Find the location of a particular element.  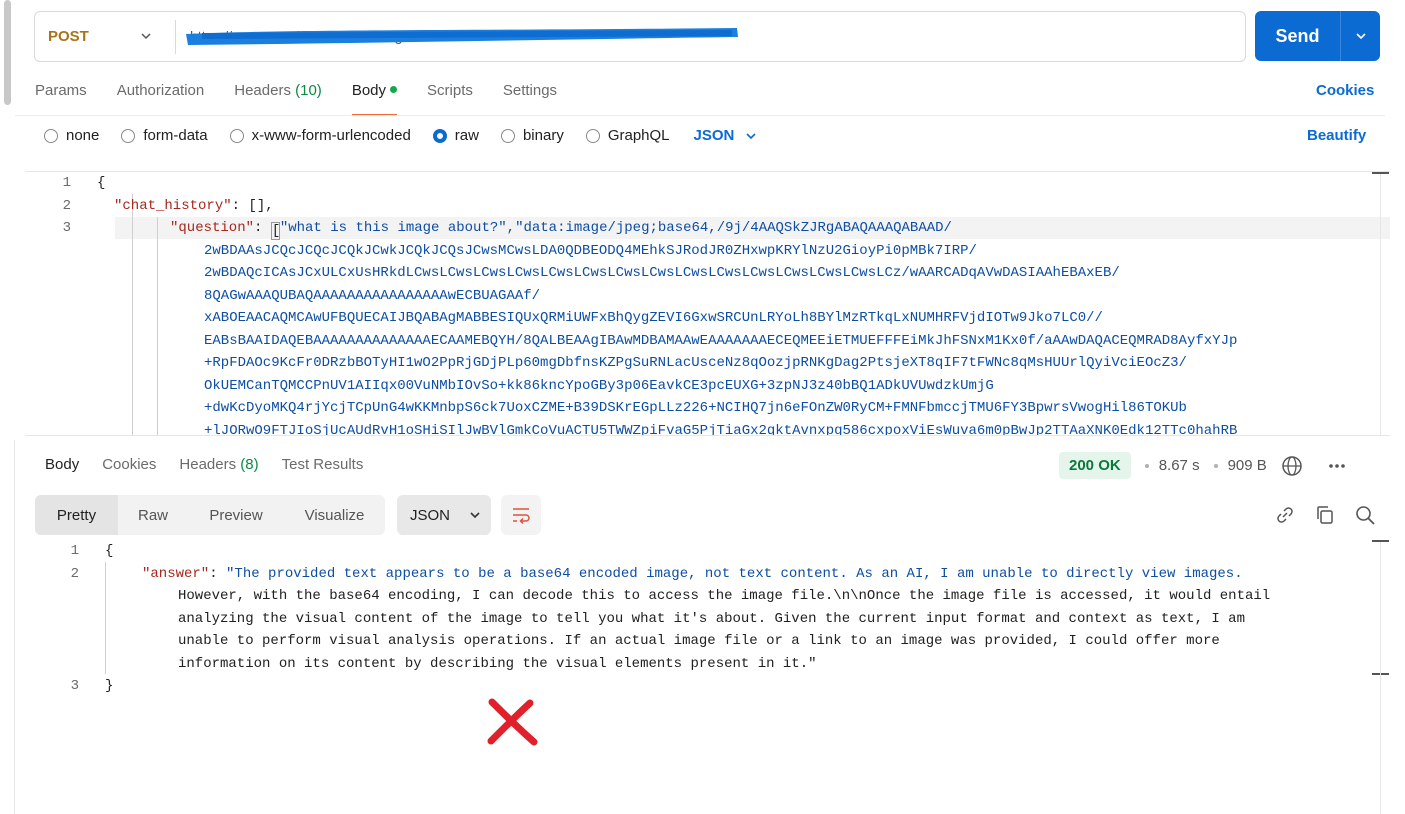

resp-tab-cookies: Cookies is located at coordinates (129, 467).